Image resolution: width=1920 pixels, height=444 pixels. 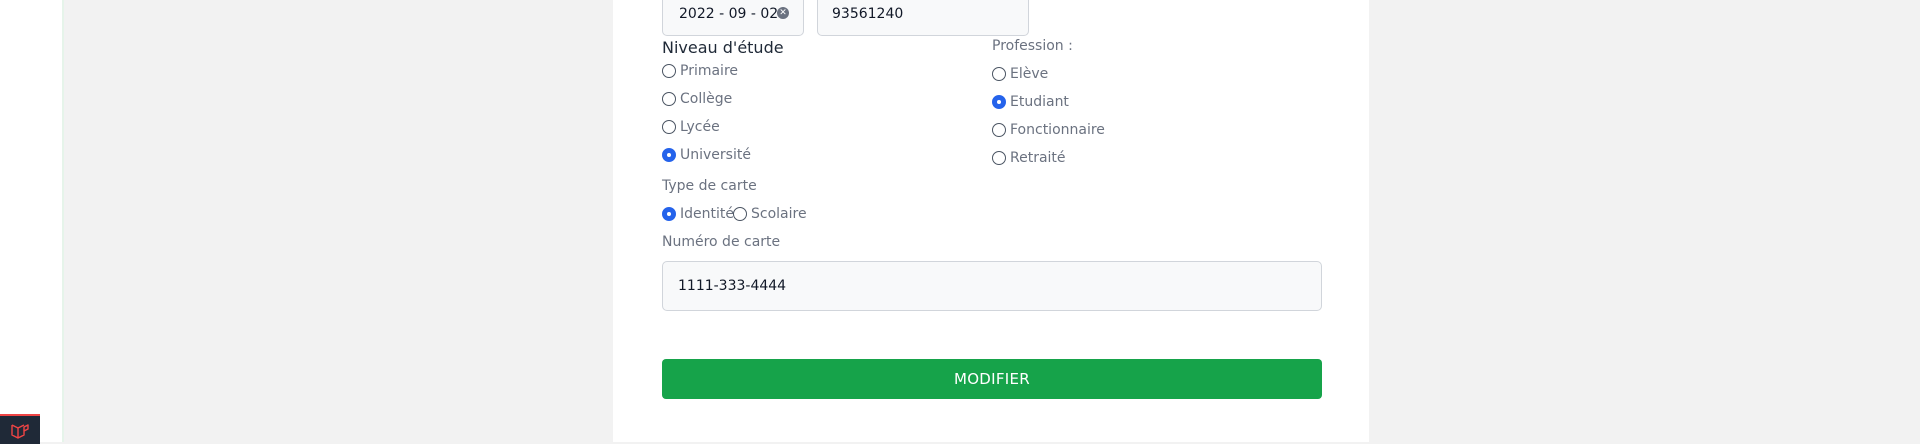 What do you see at coordinates (706, 99) in the screenshot?
I see `radio-college-label: Collège` at bounding box center [706, 99].